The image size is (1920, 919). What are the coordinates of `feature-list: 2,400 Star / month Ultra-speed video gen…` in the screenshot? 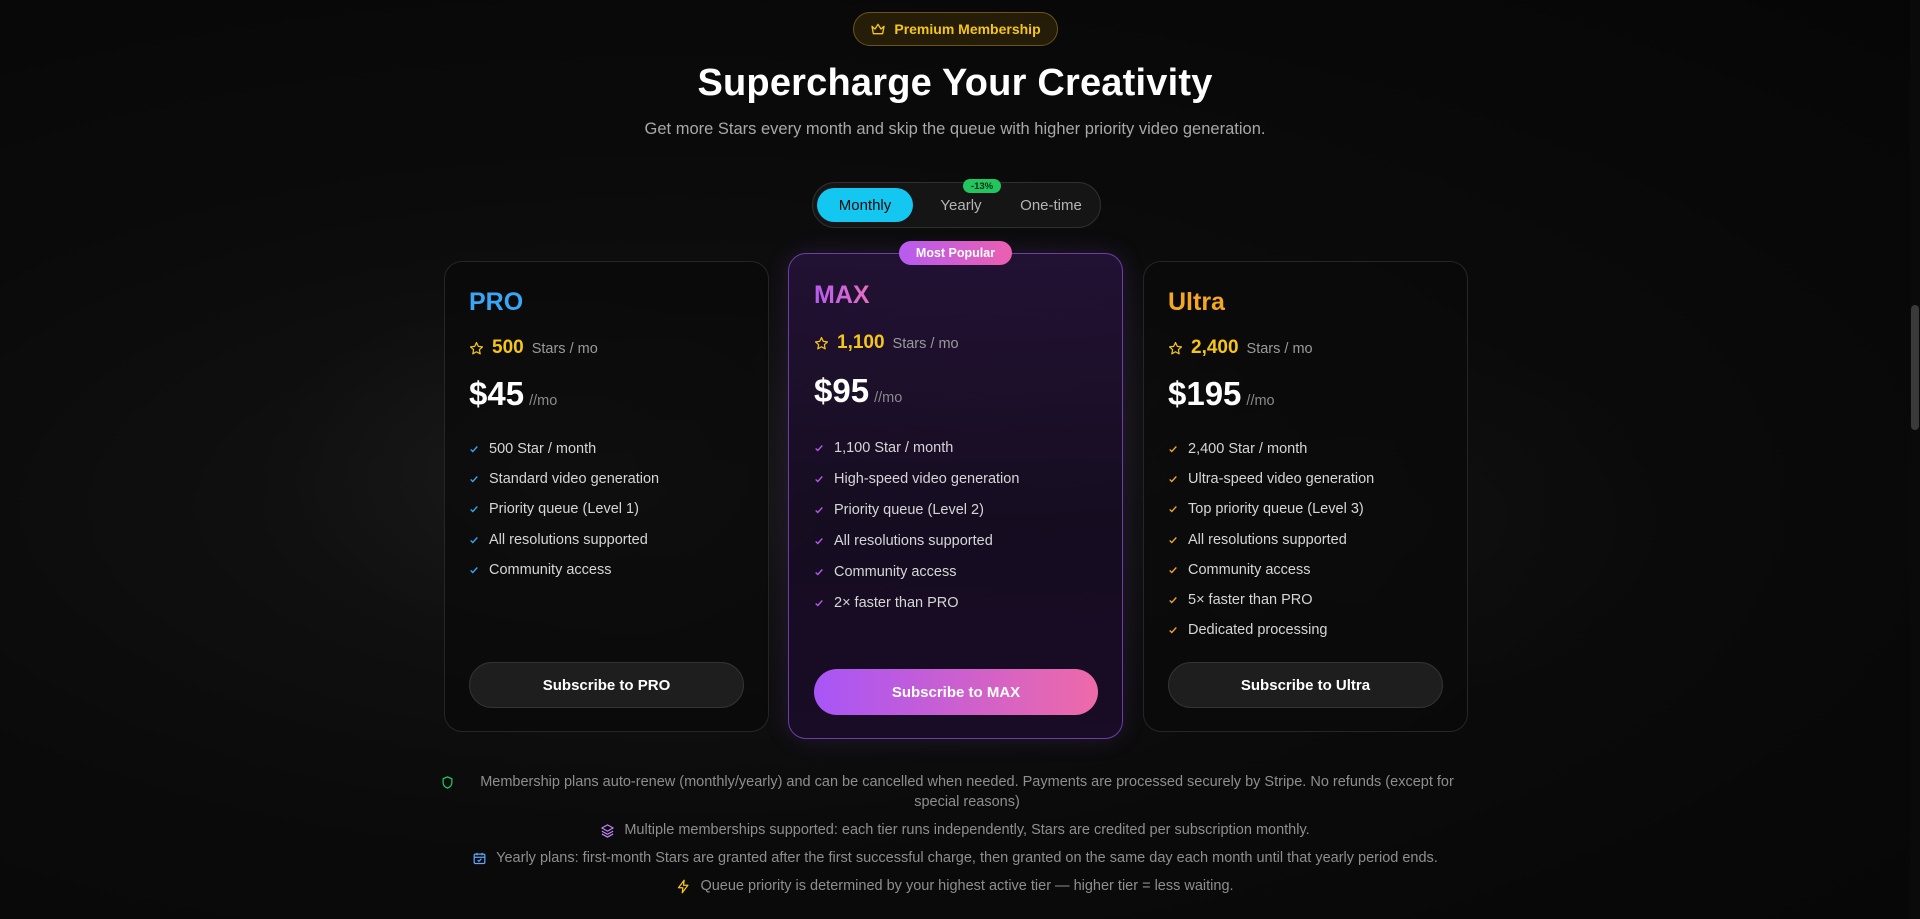 It's located at (1271, 539).